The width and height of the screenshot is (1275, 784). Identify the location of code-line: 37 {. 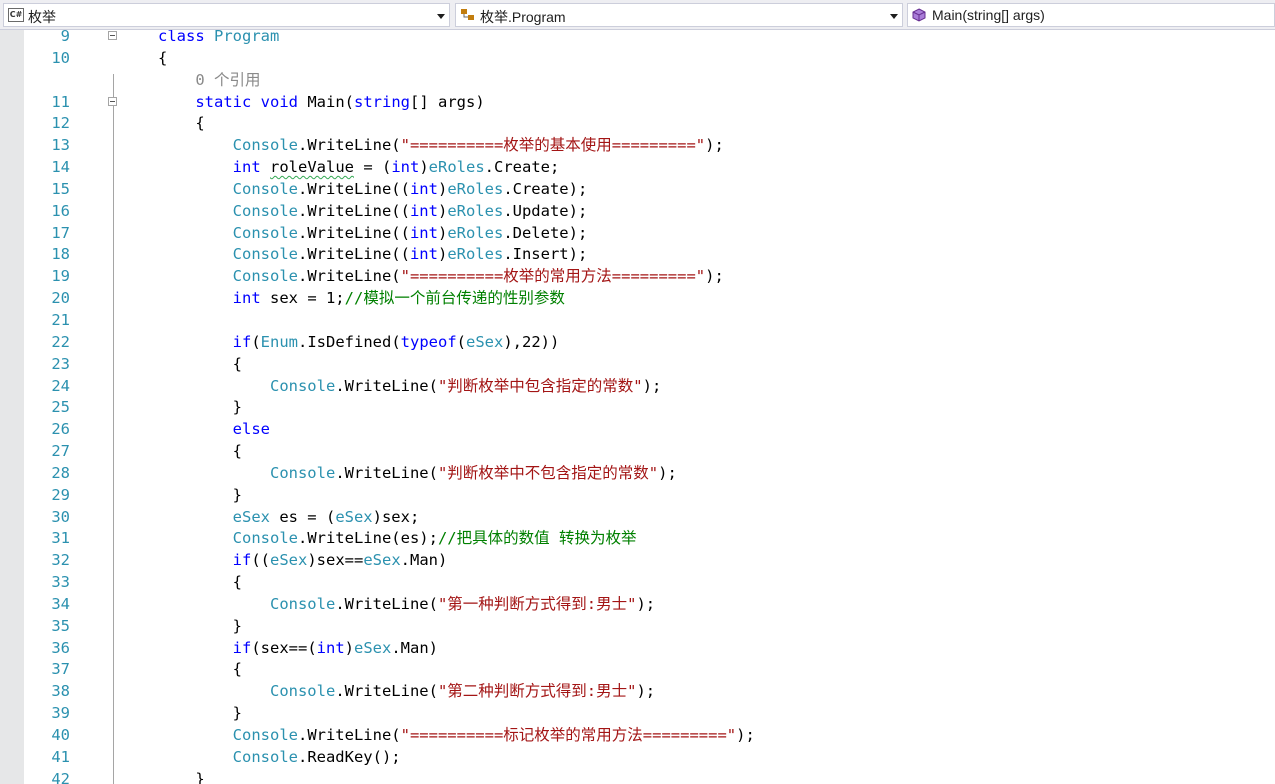
(637, 670).